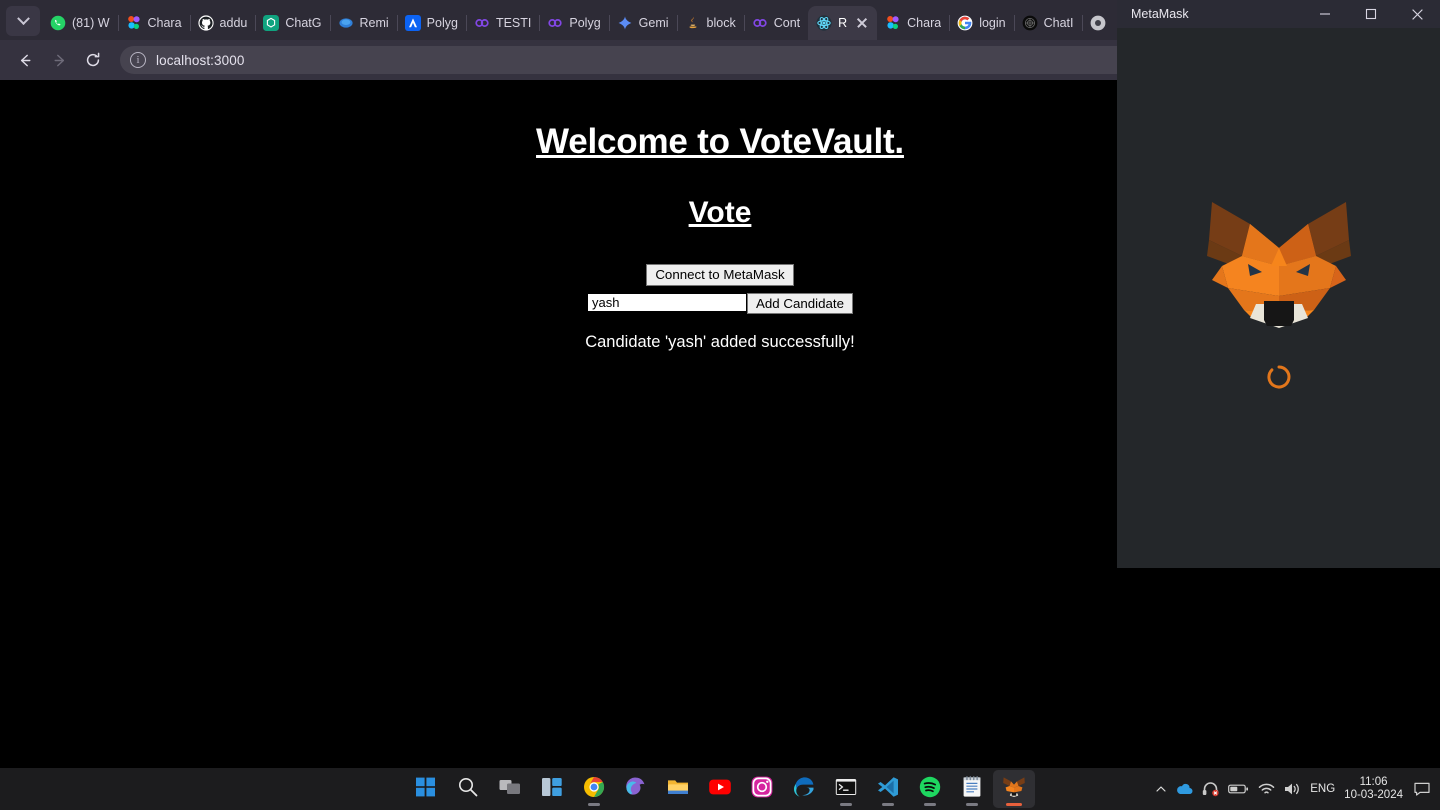  I want to click on system-tray: ENG 11:06 10-03-2024, so click(1293, 789).